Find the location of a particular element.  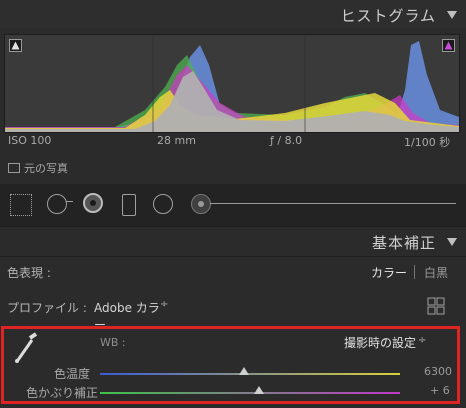

tint-label: 色かぶり補正 is located at coordinates (62, 393).